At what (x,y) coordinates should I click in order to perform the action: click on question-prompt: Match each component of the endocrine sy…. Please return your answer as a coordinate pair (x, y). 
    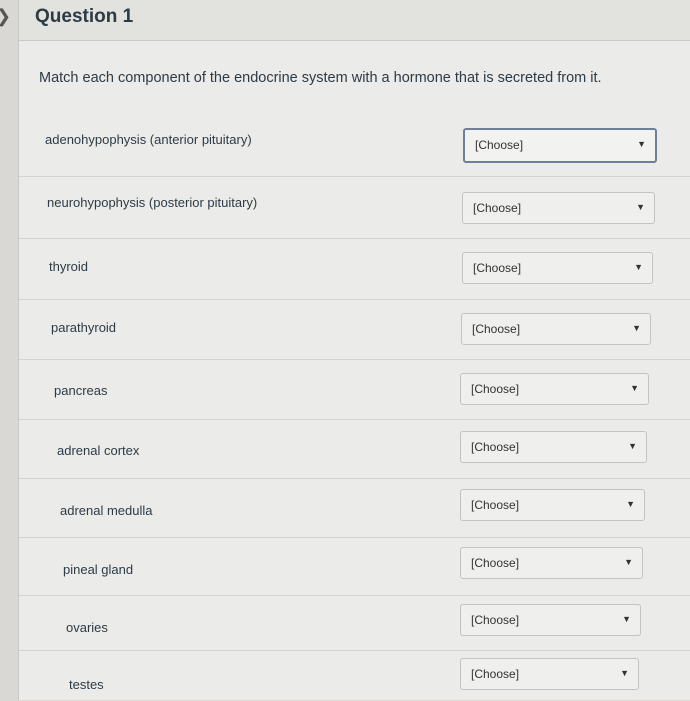
    Looking at the image, I should click on (320, 78).